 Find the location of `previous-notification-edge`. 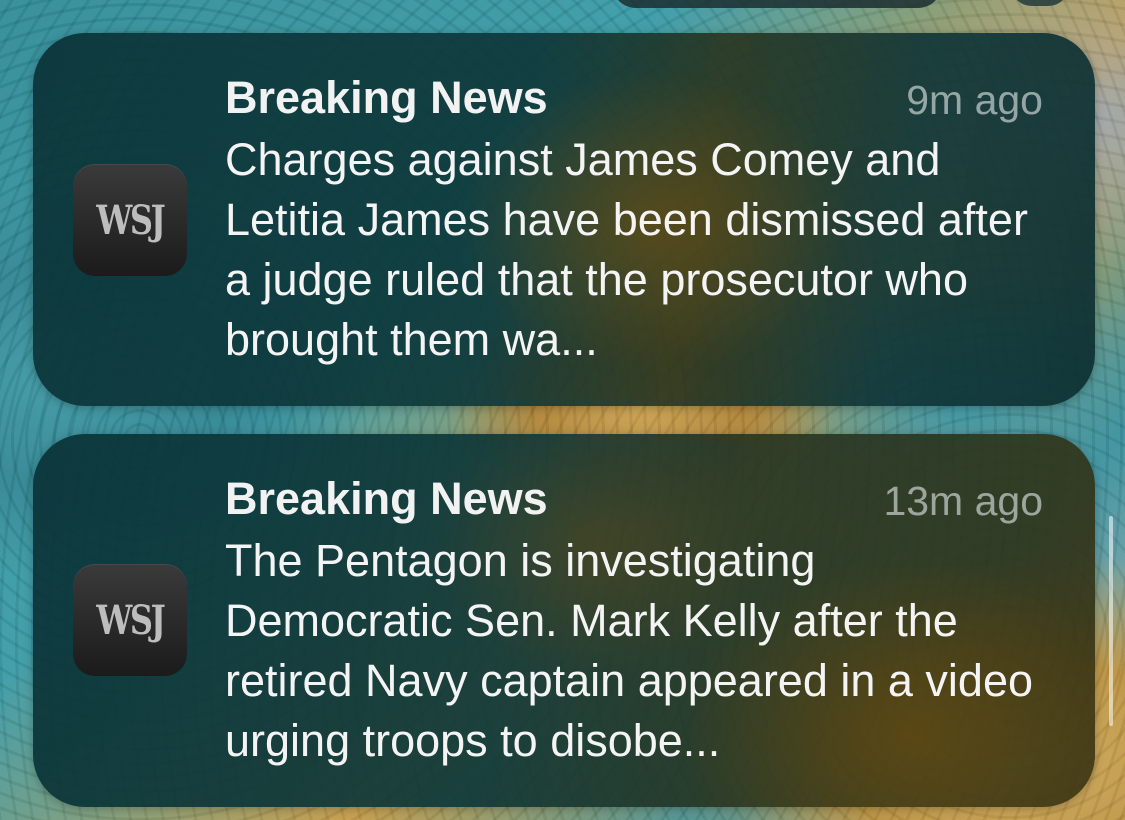

previous-notification-edge is located at coordinates (777, 4).